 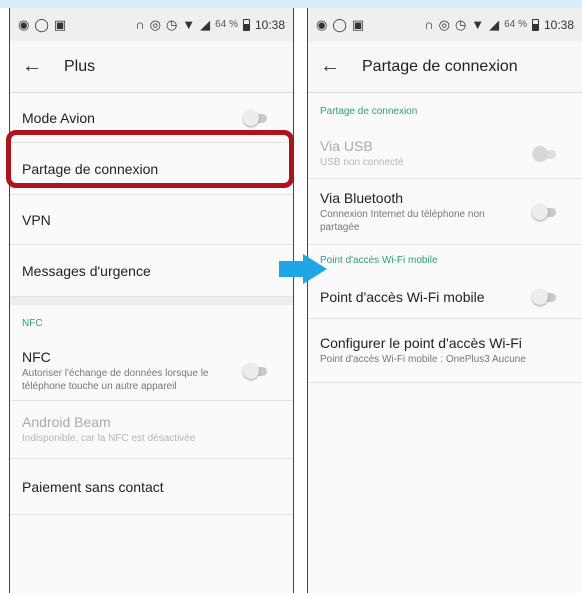 What do you see at coordinates (93, 486) in the screenshot?
I see `row-label: Paiement sans contact` at bounding box center [93, 486].